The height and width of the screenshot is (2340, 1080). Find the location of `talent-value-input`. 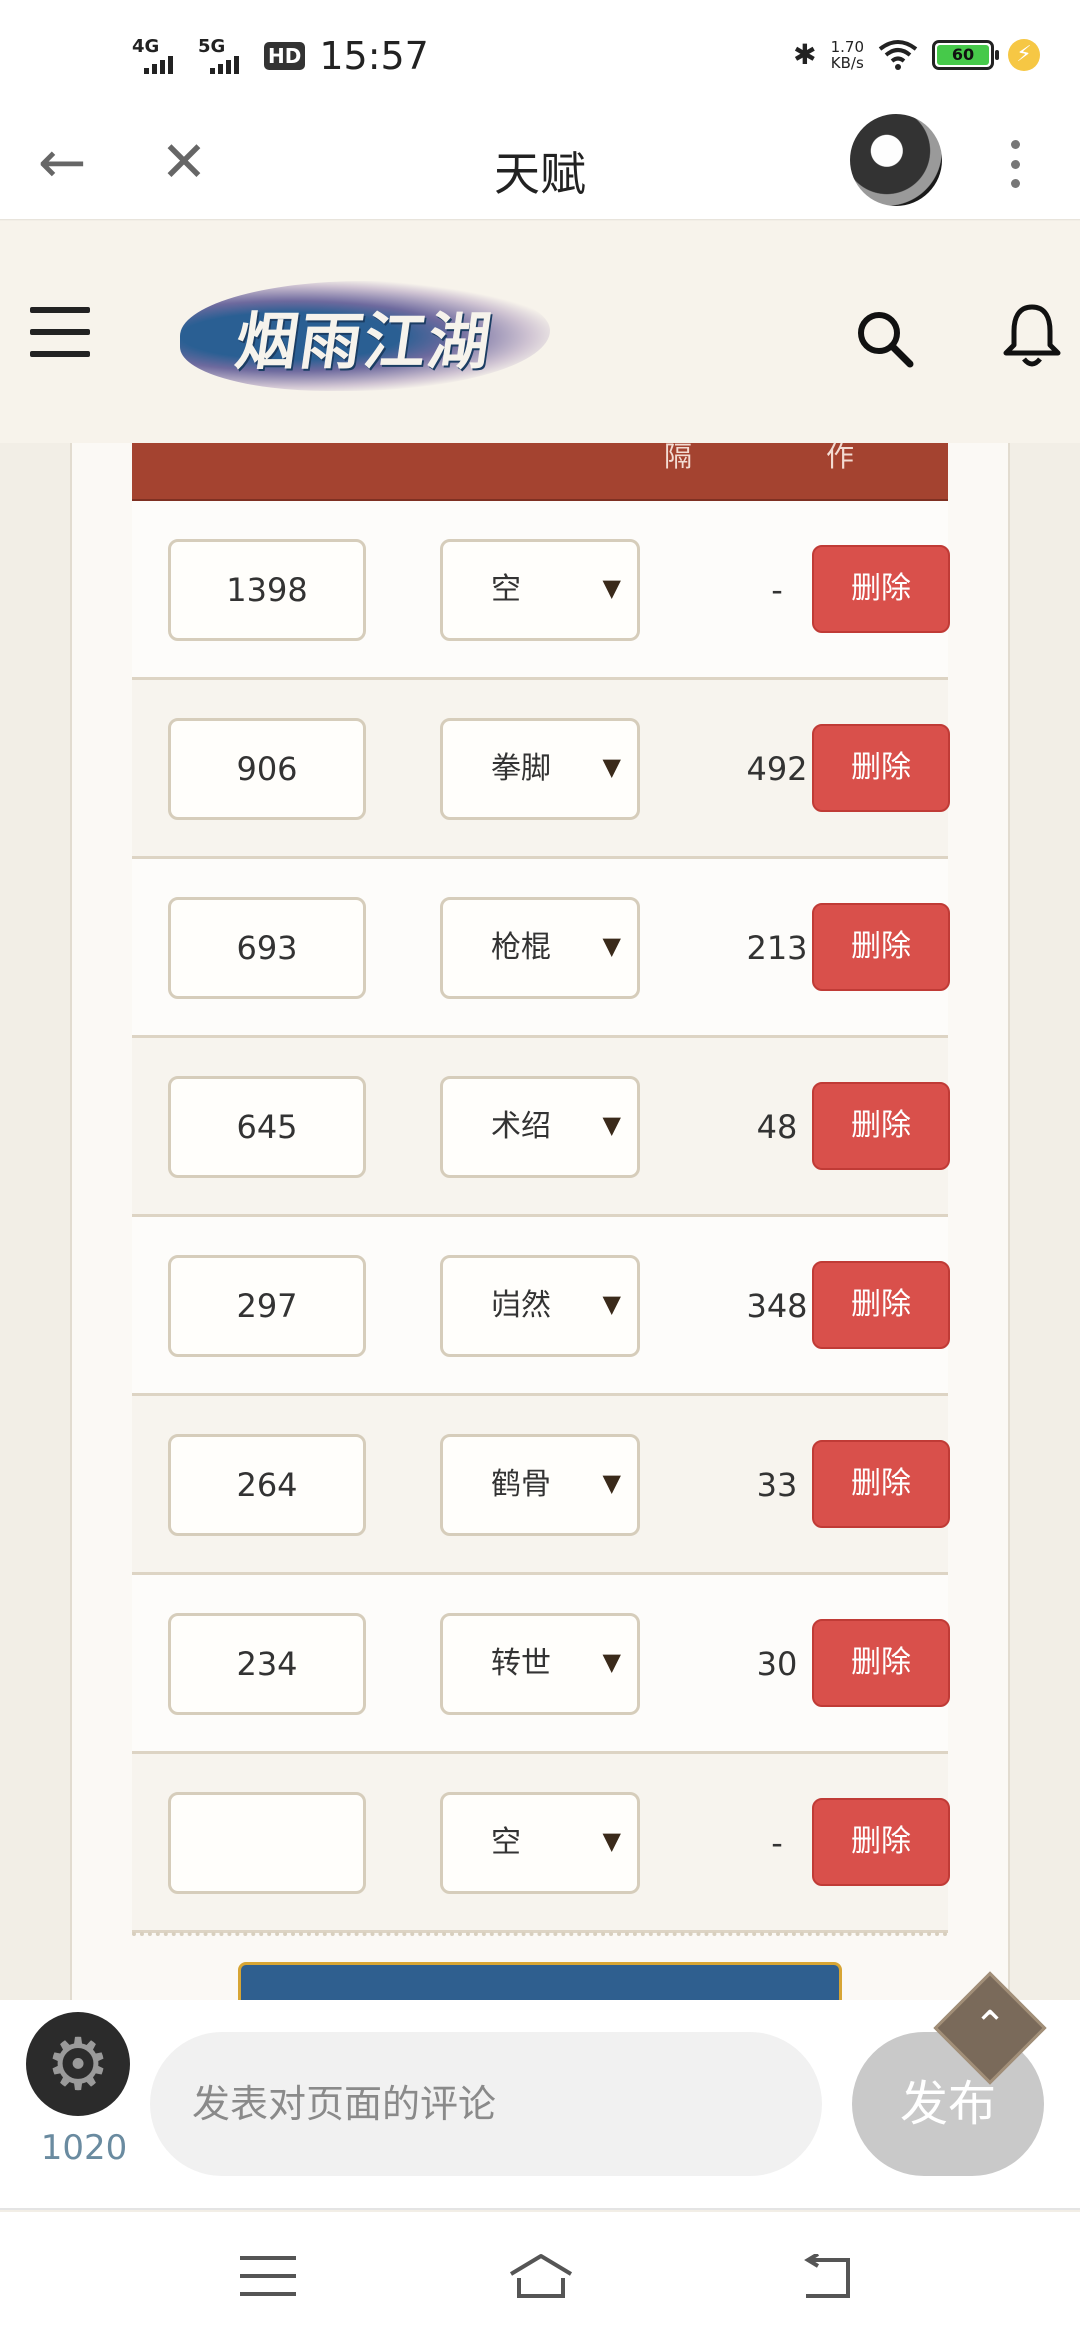

talent-value-input is located at coordinates (267, 1843).